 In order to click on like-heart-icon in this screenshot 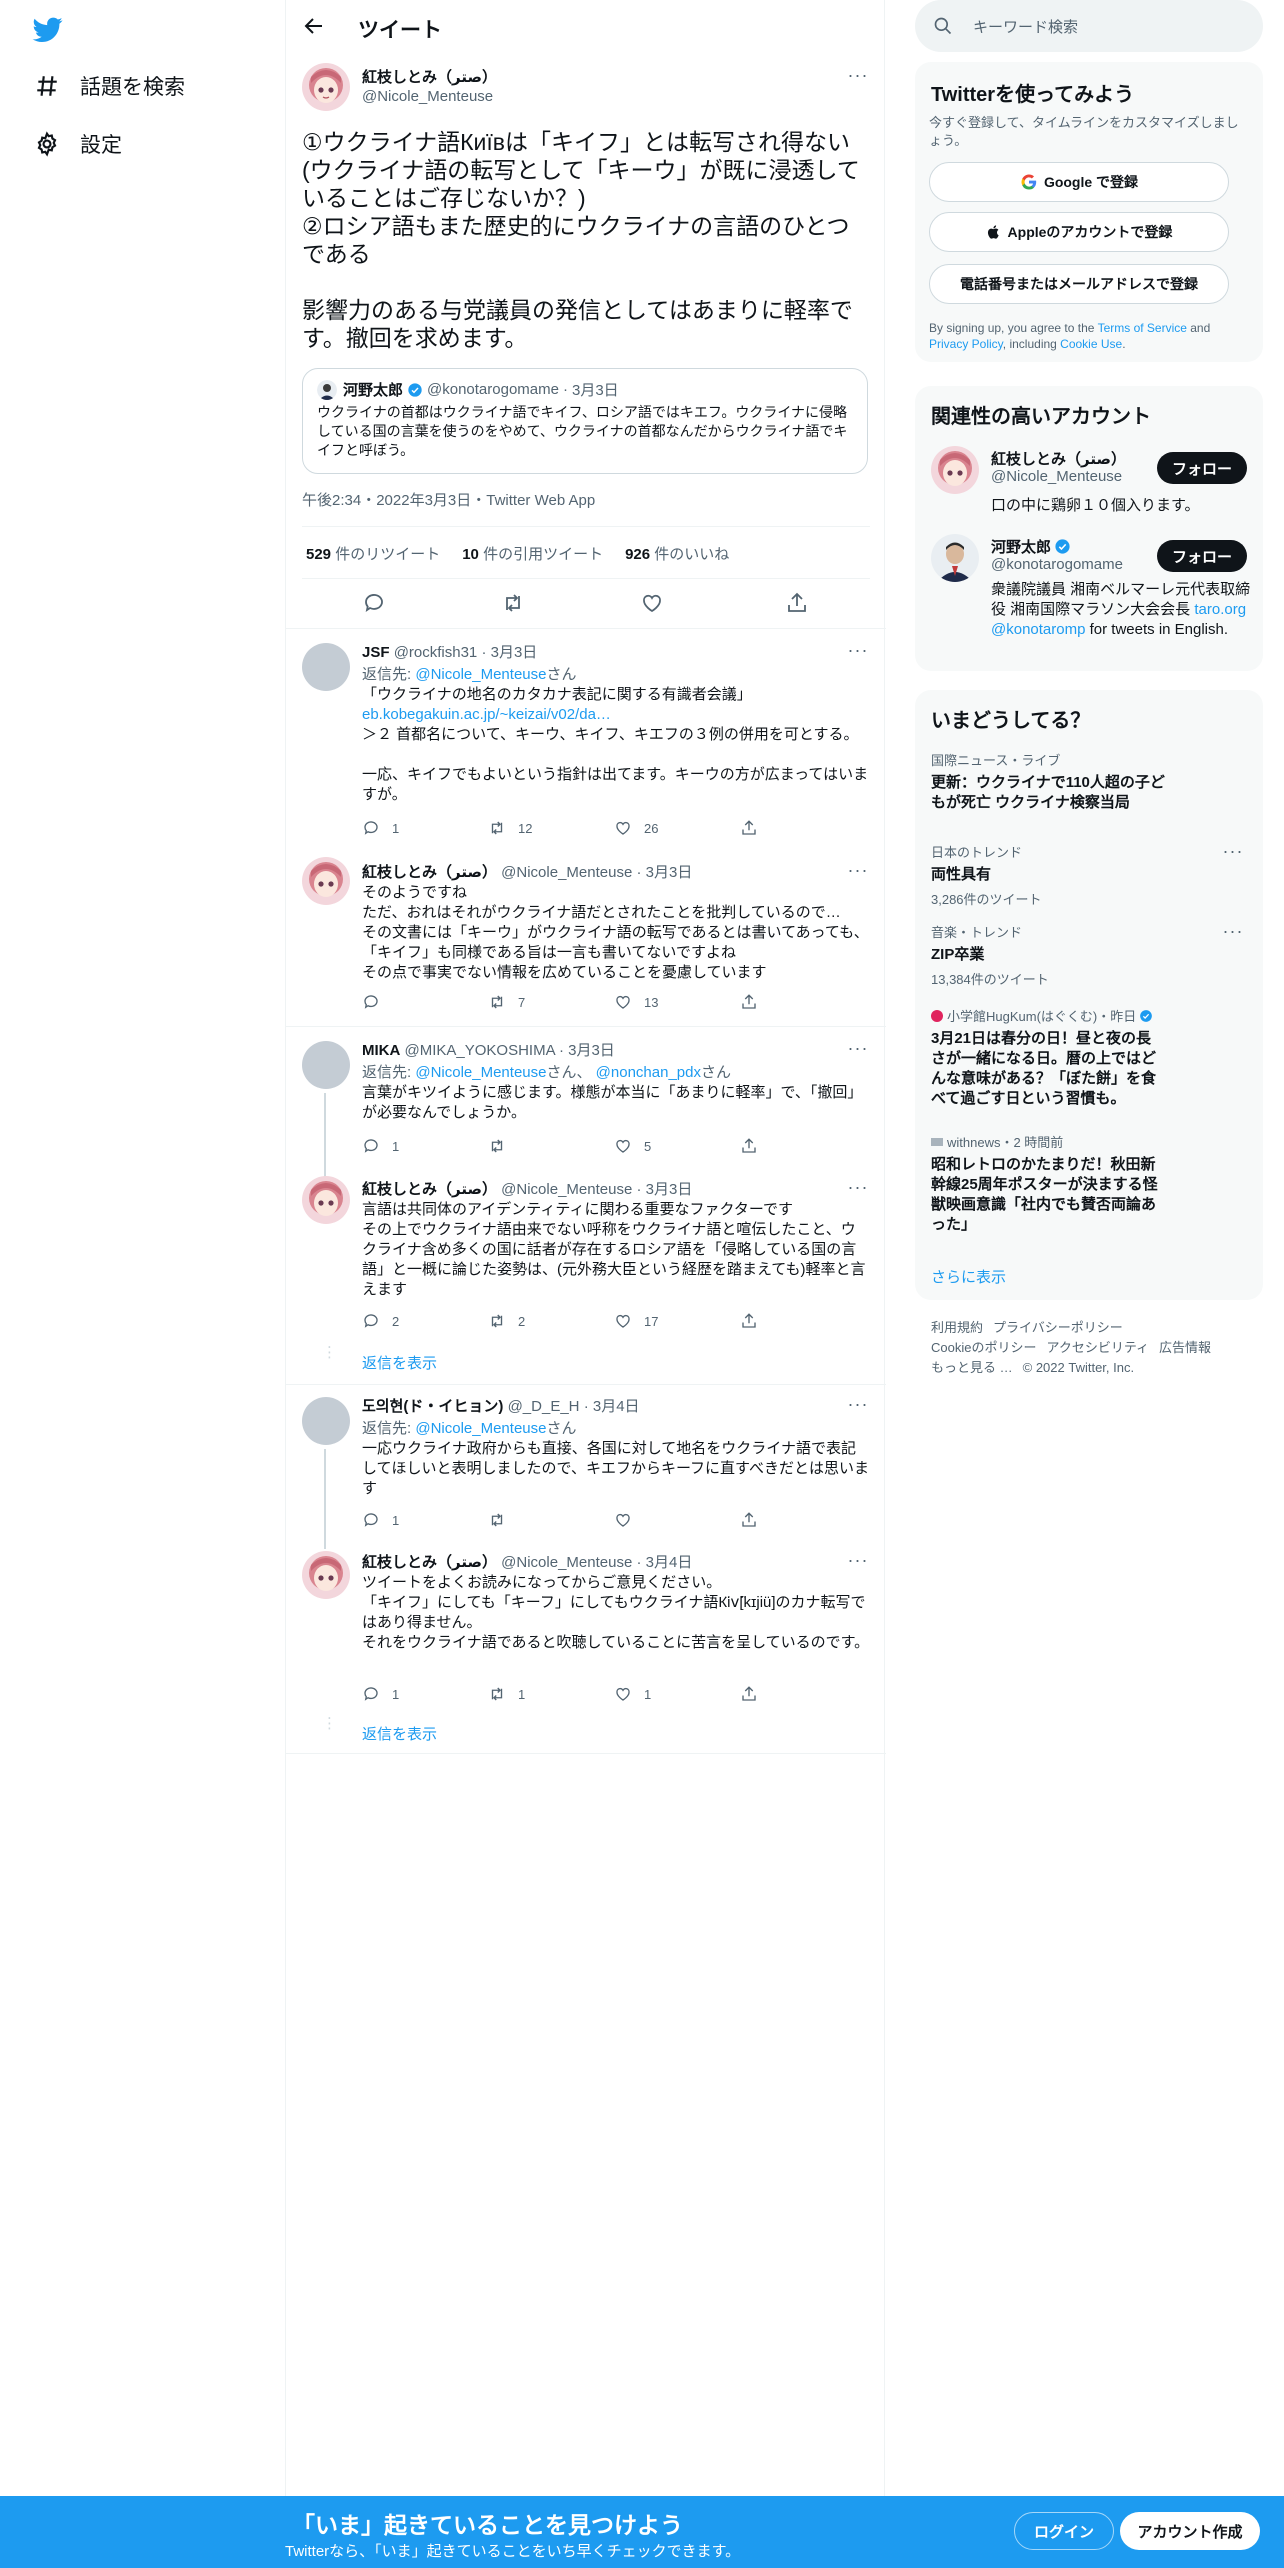, I will do `click(652, 603)`.